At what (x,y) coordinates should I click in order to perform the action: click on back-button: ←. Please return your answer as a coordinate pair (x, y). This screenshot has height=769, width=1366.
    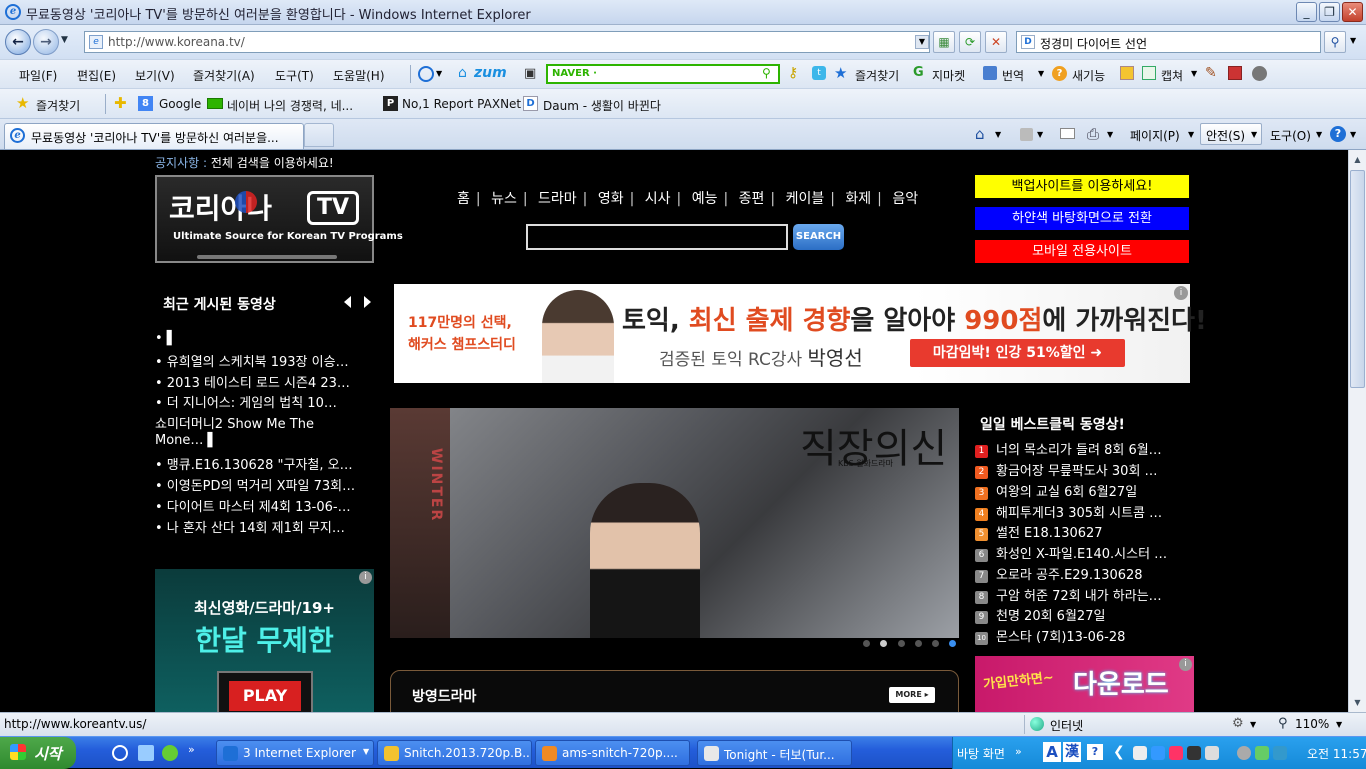
    Looking at the image, I should click on (18, 42).